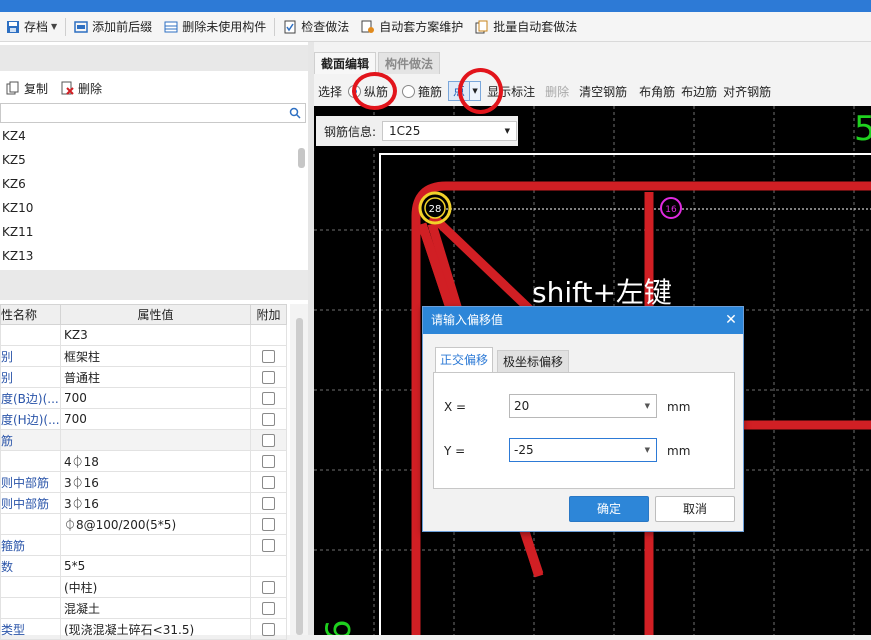 The height and width of the screenshot is (640, 871). What do you see at coordinates (316, 27) in the screenshot?
I see `check-method-button: 检查做法` at bounding box center [316, 27].